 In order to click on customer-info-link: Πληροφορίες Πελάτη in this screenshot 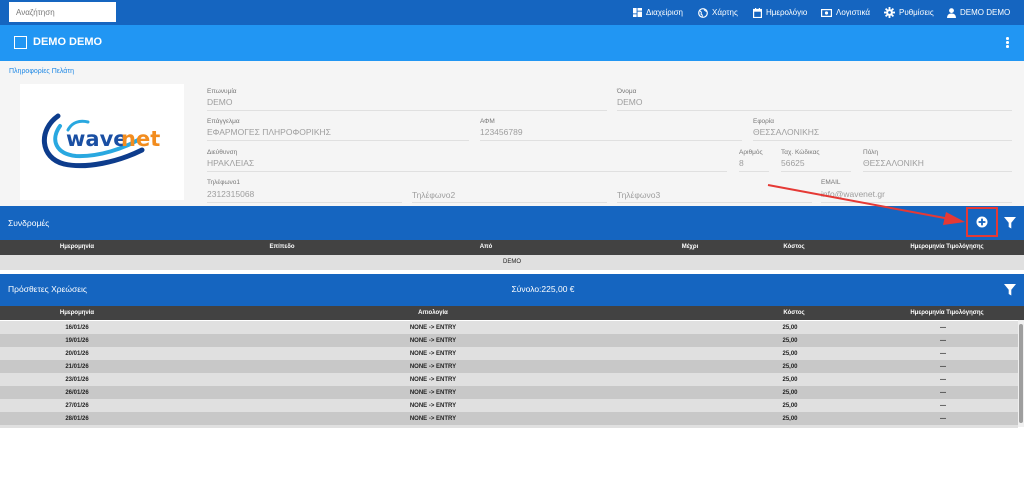, I will do `click(41, 71)`.